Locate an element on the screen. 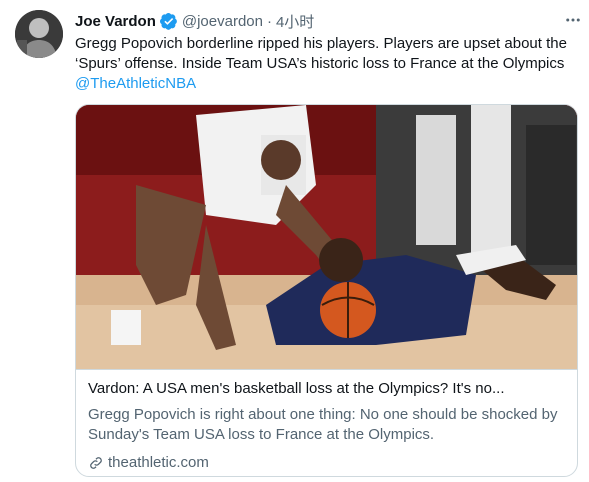  timestamp: 4小时 is located at coordinates (295, 21).